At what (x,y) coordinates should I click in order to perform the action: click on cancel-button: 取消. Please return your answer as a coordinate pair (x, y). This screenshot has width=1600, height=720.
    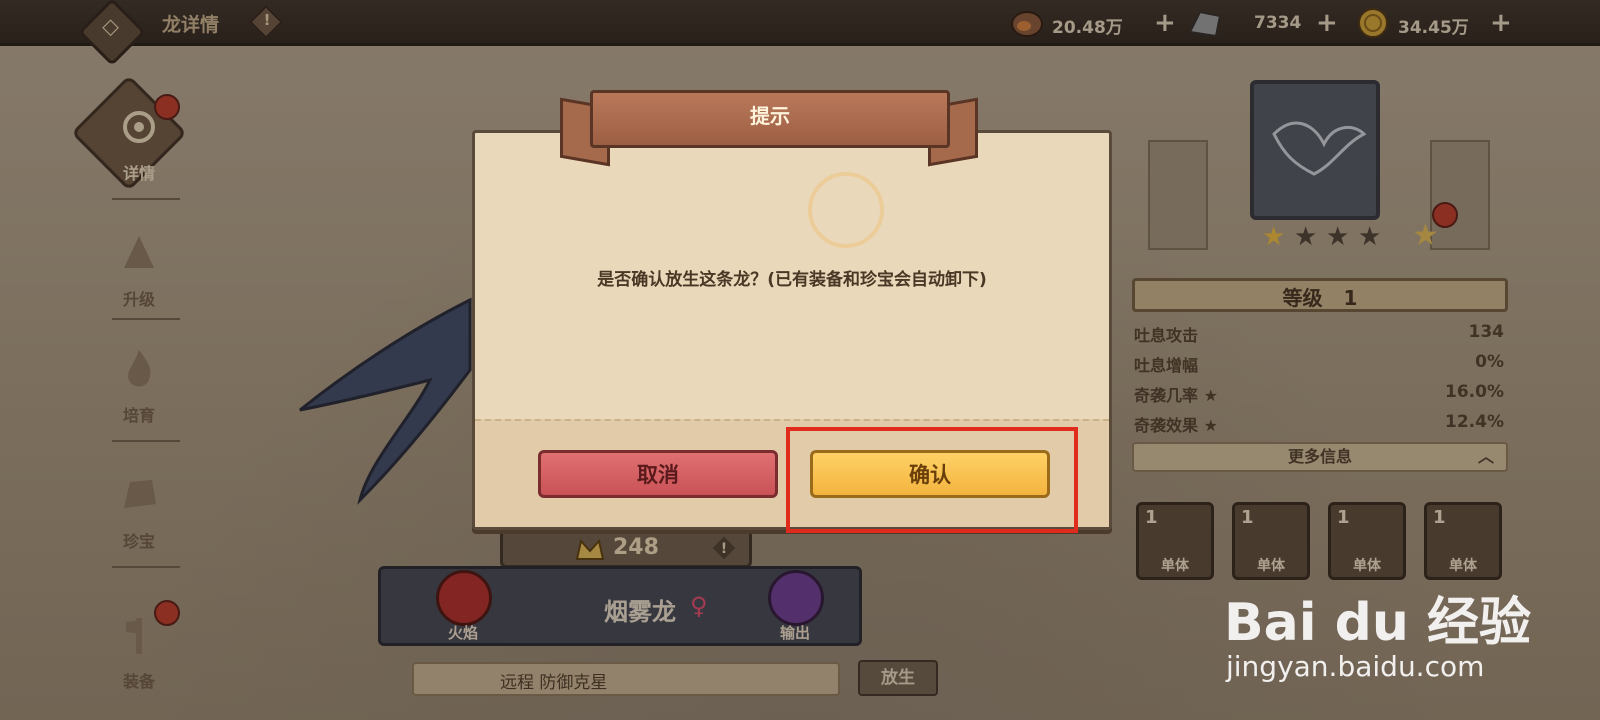
    Looking at the image, I should click on (658, 474).